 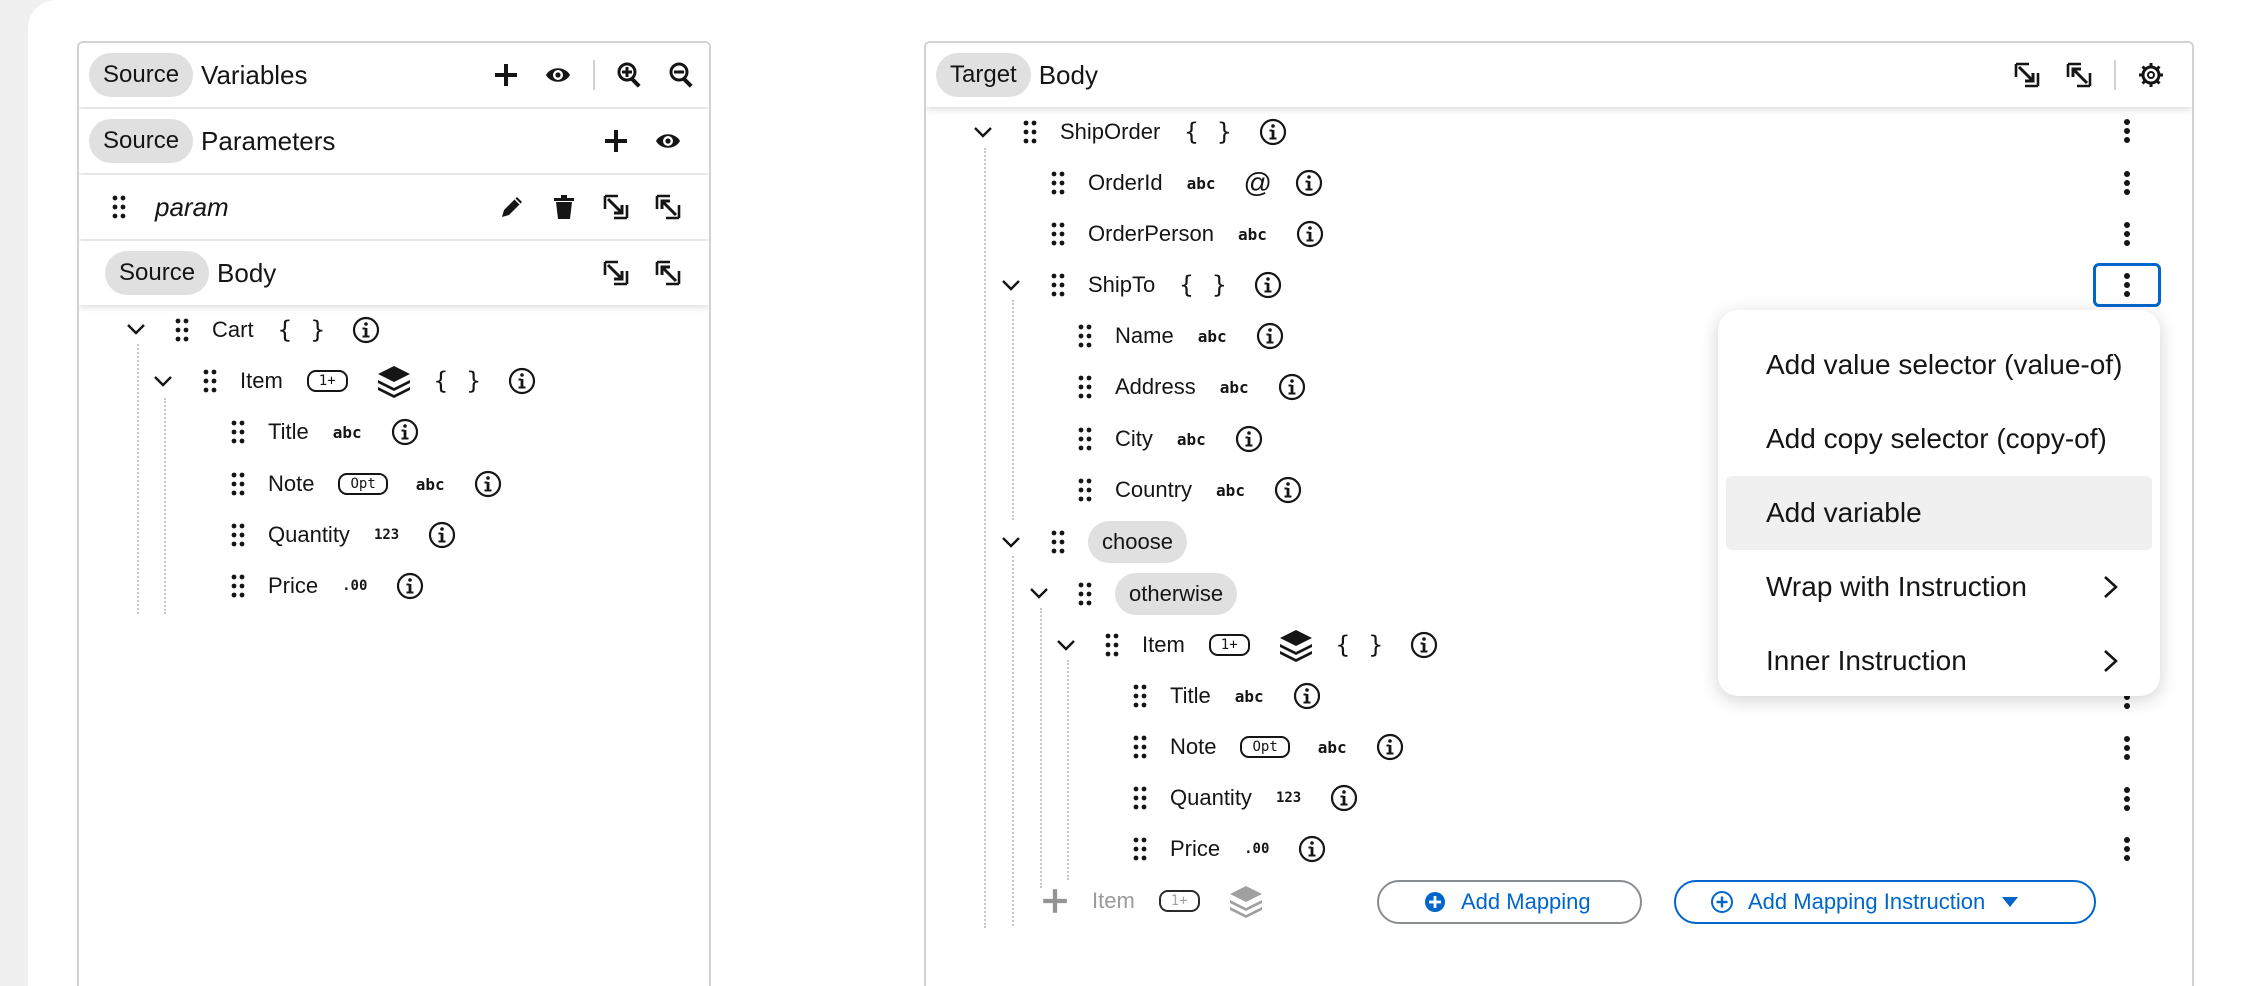 What do you see at coordinates (1939, 365) in the screenshot?
I see `menu-item-add-value-selector: Add value selector (value-of)` at bounding box center [1939, 365].